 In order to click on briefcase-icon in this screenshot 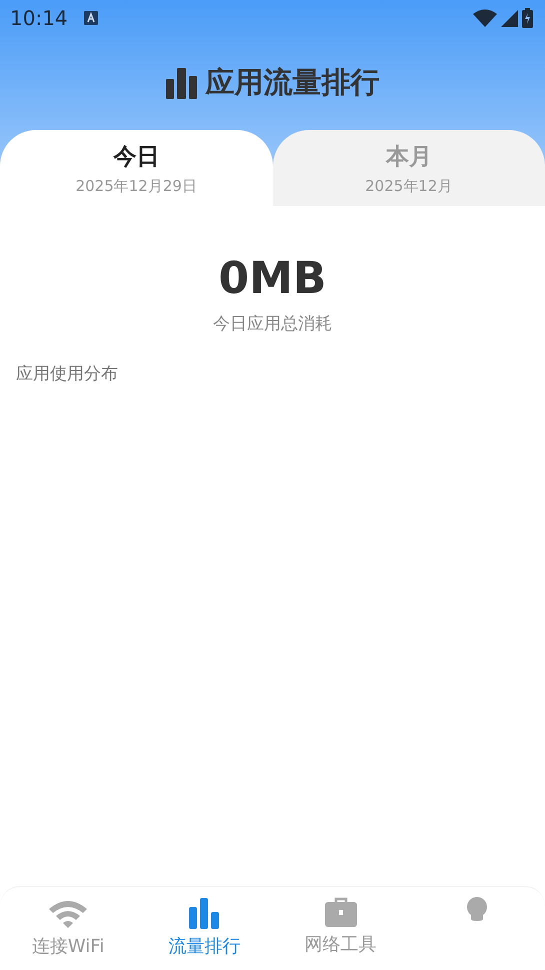, I will do `click(340, 912)`.